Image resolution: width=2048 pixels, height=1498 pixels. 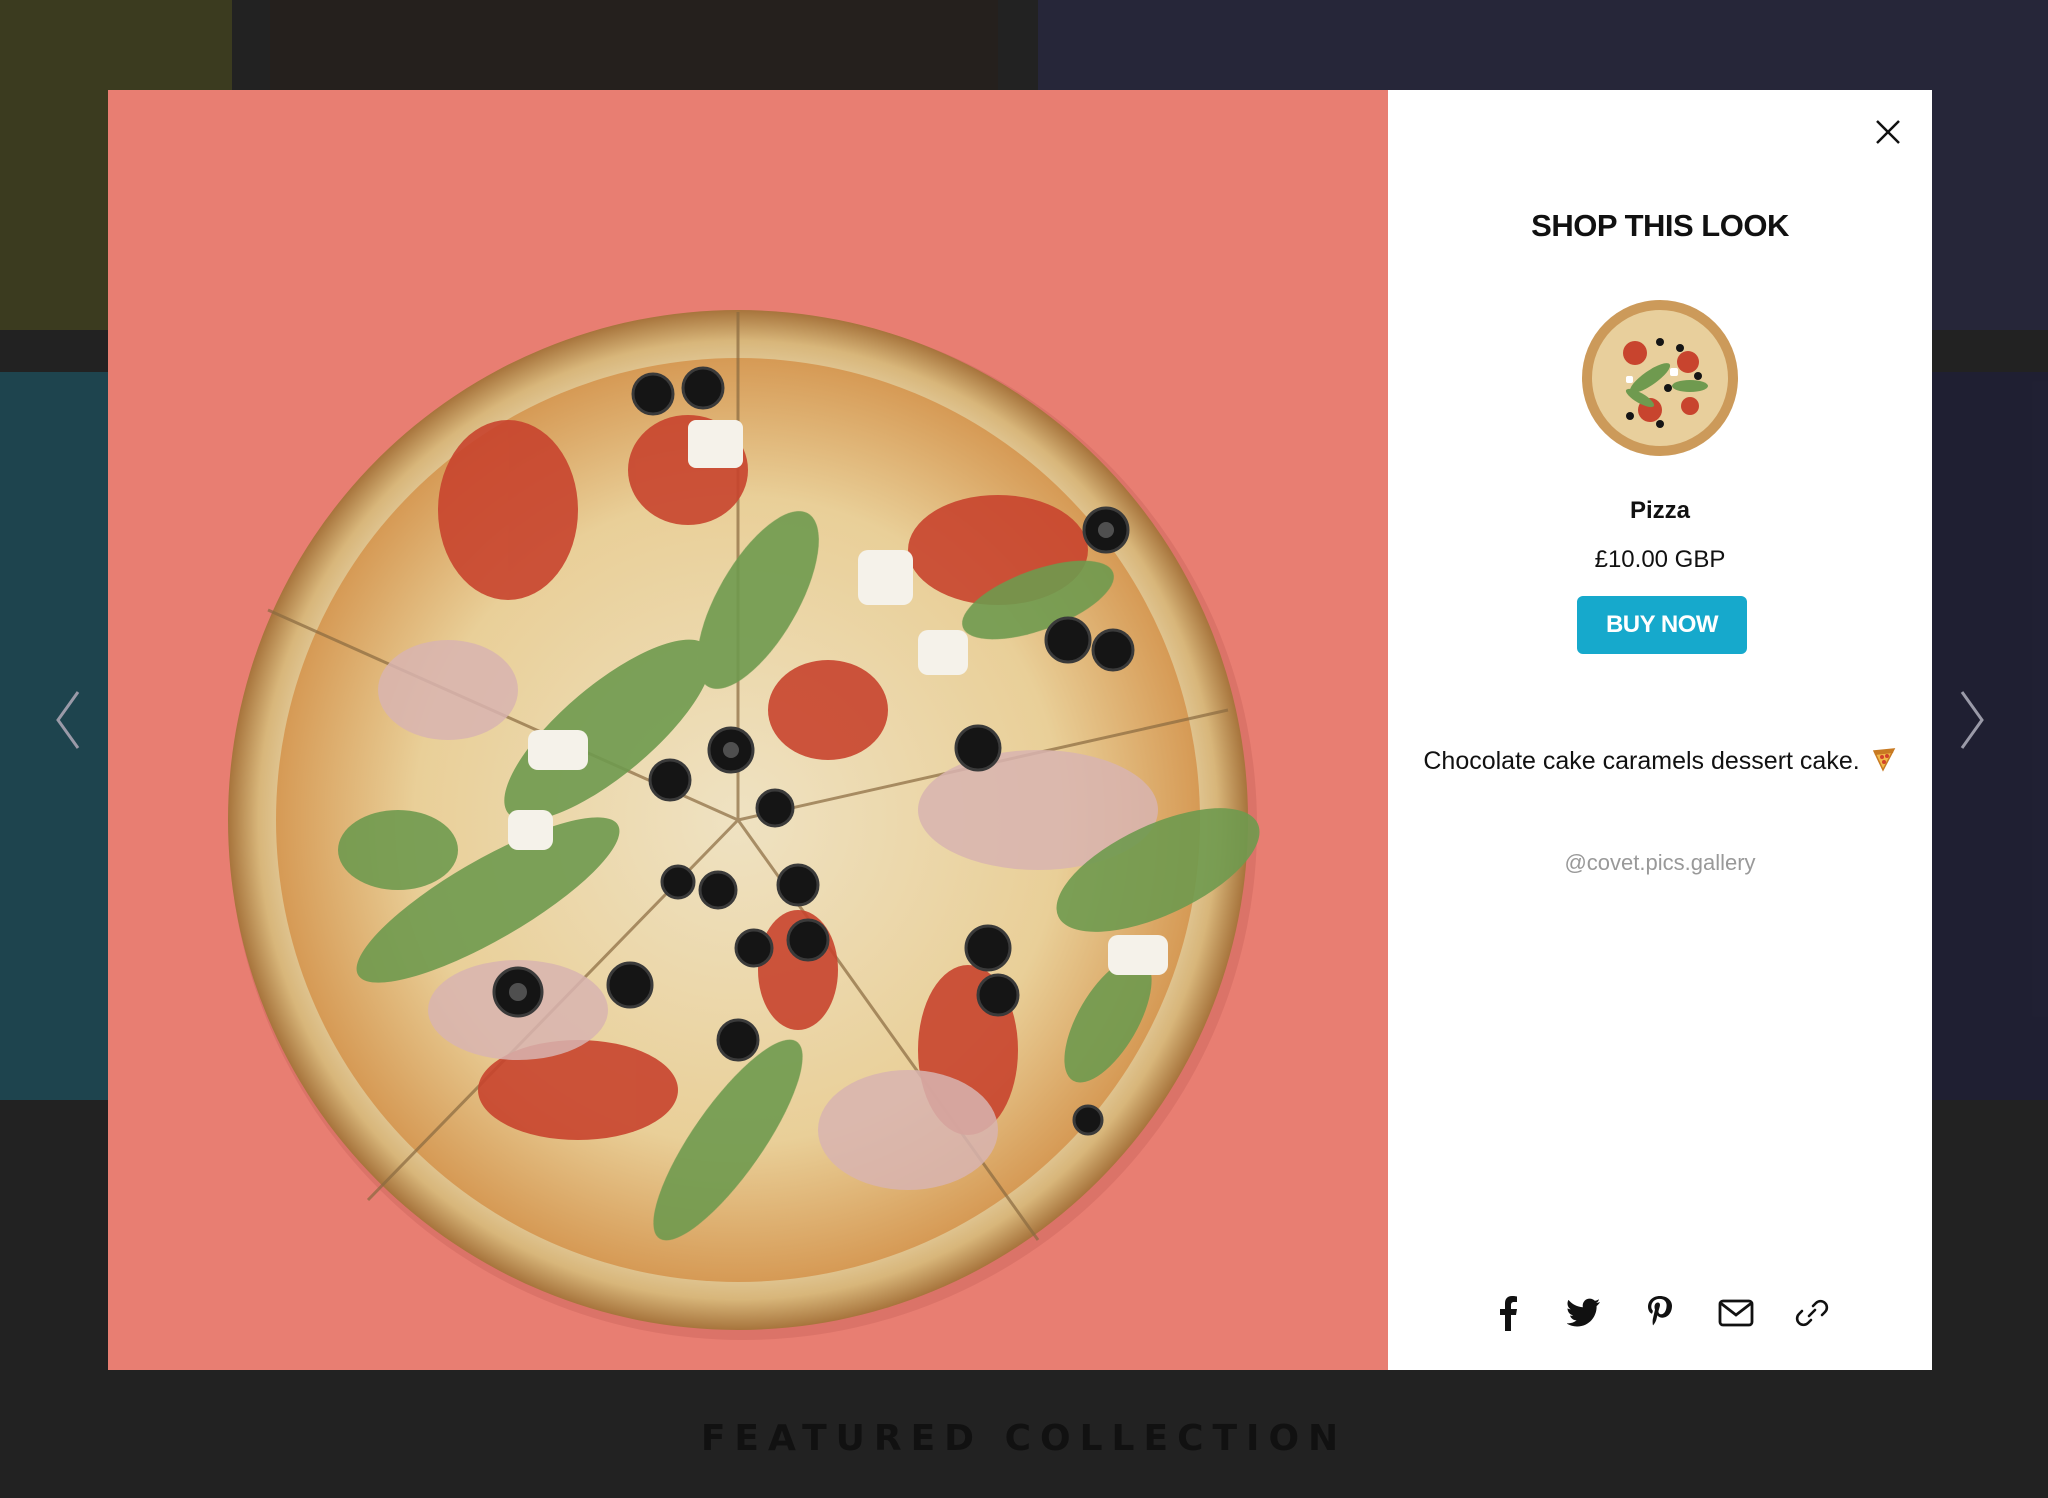 I want to click on close-icon, so click(x=1888, y=132).